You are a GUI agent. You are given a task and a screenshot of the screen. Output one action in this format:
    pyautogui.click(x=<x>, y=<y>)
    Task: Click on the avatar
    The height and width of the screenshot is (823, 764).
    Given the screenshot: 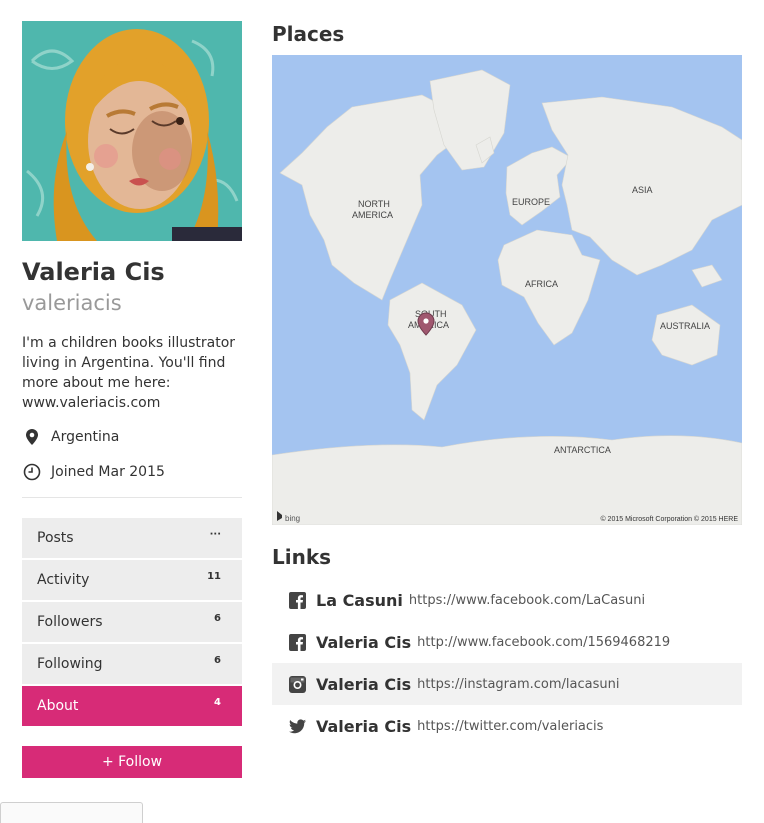 What is the action you would take?
    pyautogui.click(x=132, y=131)
    